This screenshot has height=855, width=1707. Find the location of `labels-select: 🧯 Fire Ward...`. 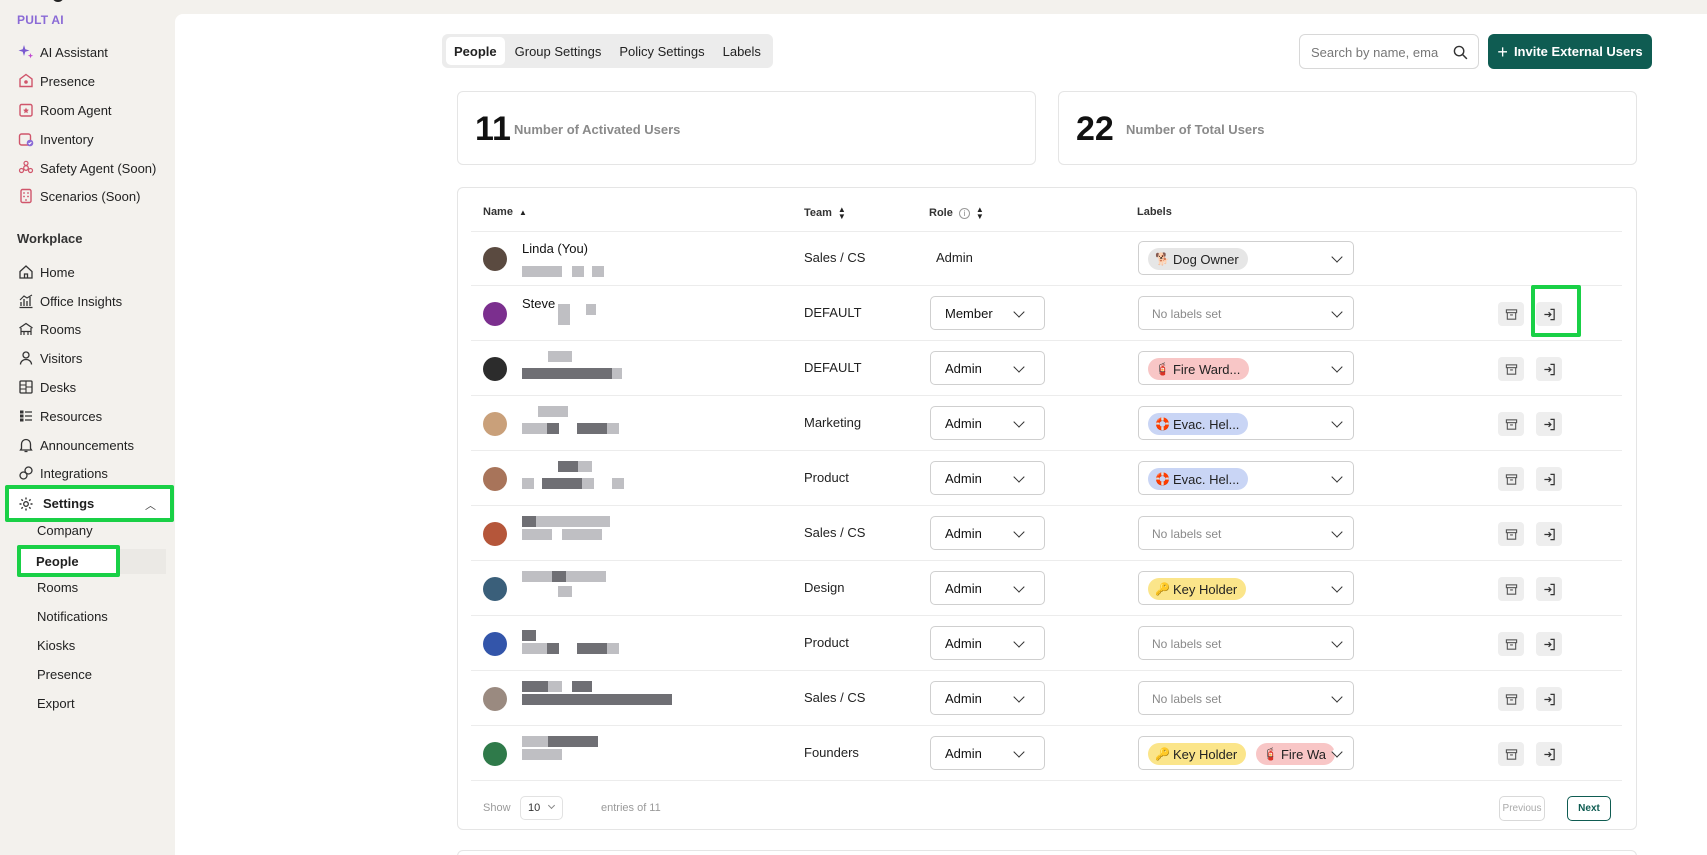

labels-select: 🧯 Fire Ward... is located at coordinates (1246, 368).